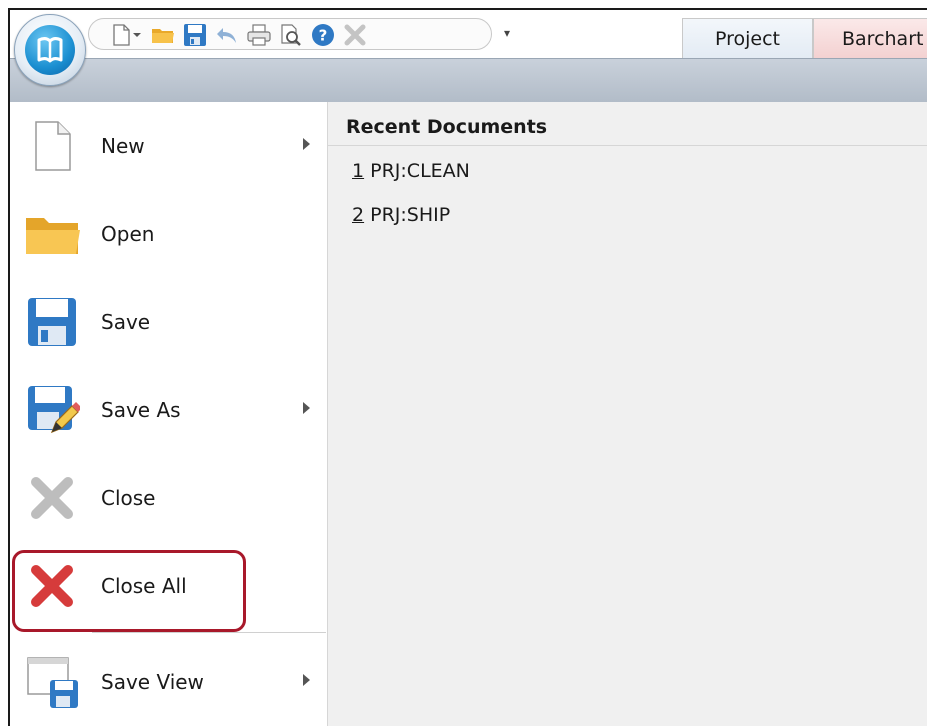  I want to click on app-logo-icon, so click(50, 50).